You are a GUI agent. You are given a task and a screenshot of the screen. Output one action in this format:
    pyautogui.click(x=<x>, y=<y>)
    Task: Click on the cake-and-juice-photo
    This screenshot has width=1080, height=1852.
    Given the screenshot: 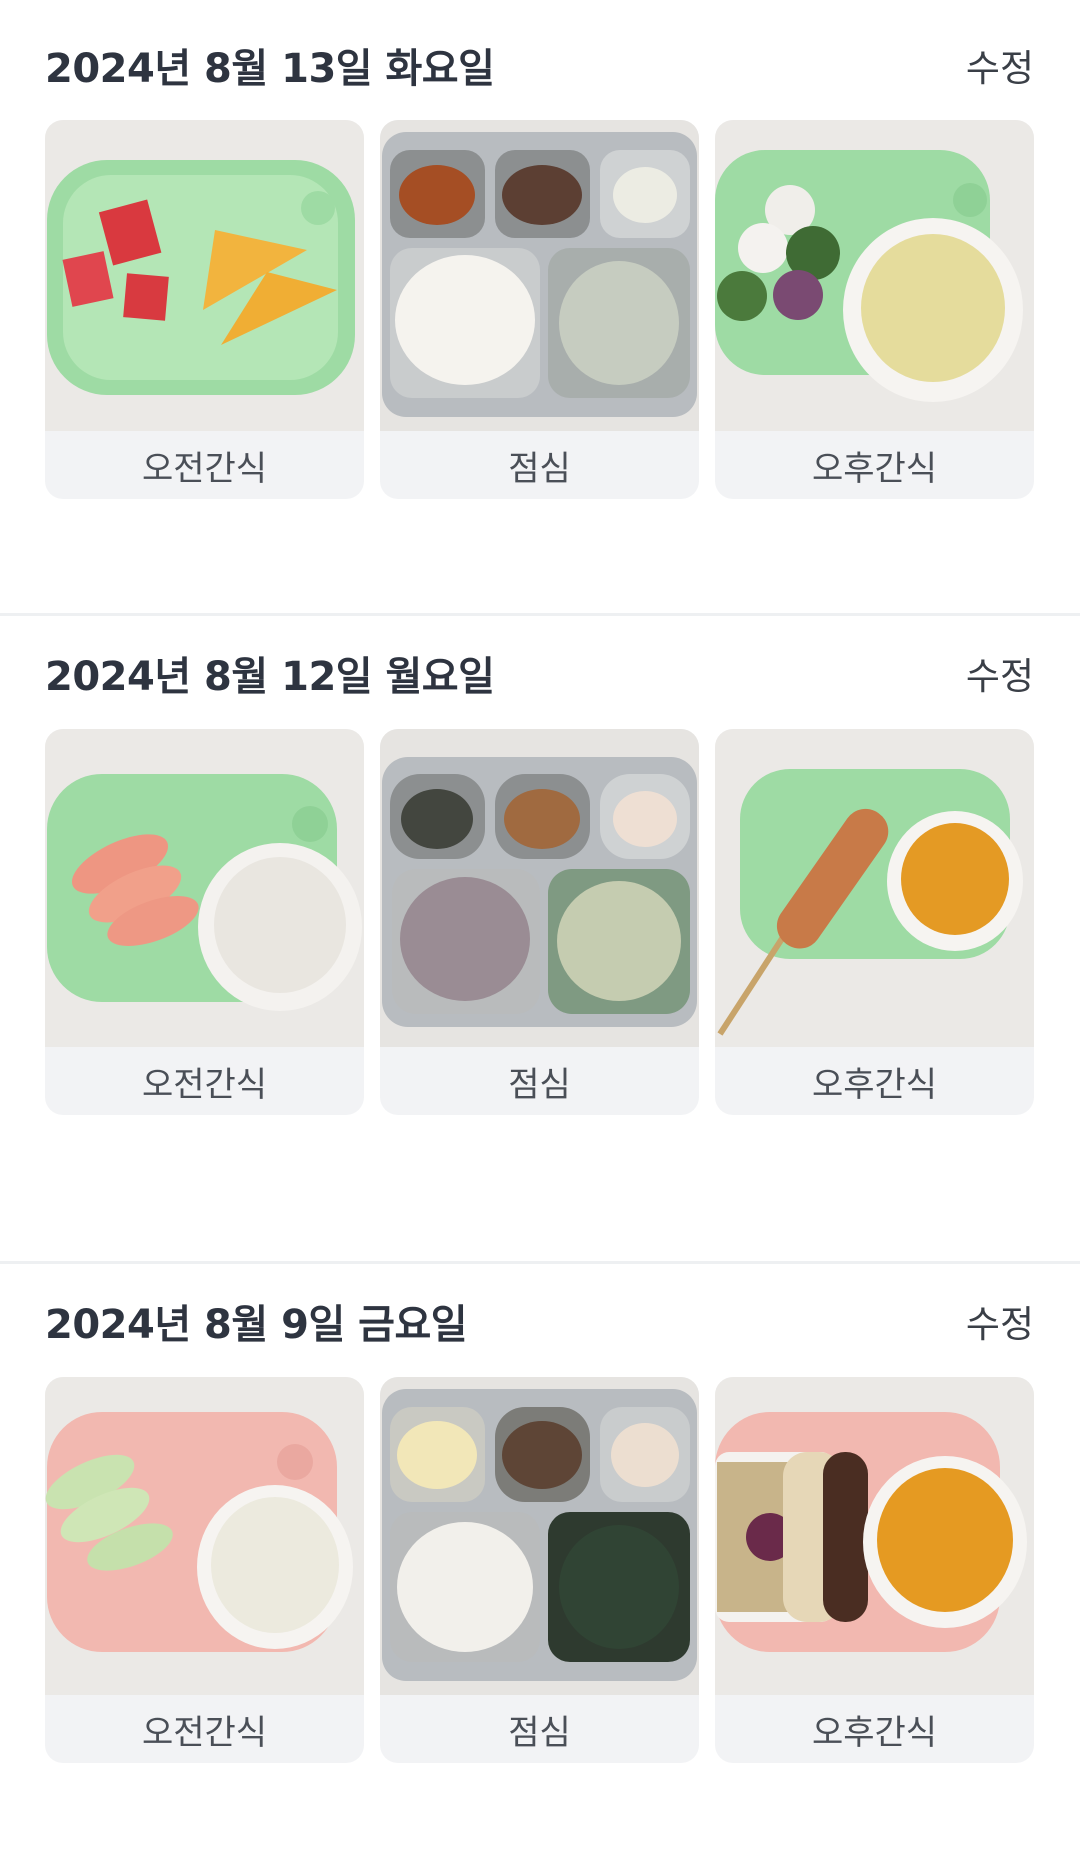 What is the action you would take?
    pyautogui.click(x=874, y=1536)
    